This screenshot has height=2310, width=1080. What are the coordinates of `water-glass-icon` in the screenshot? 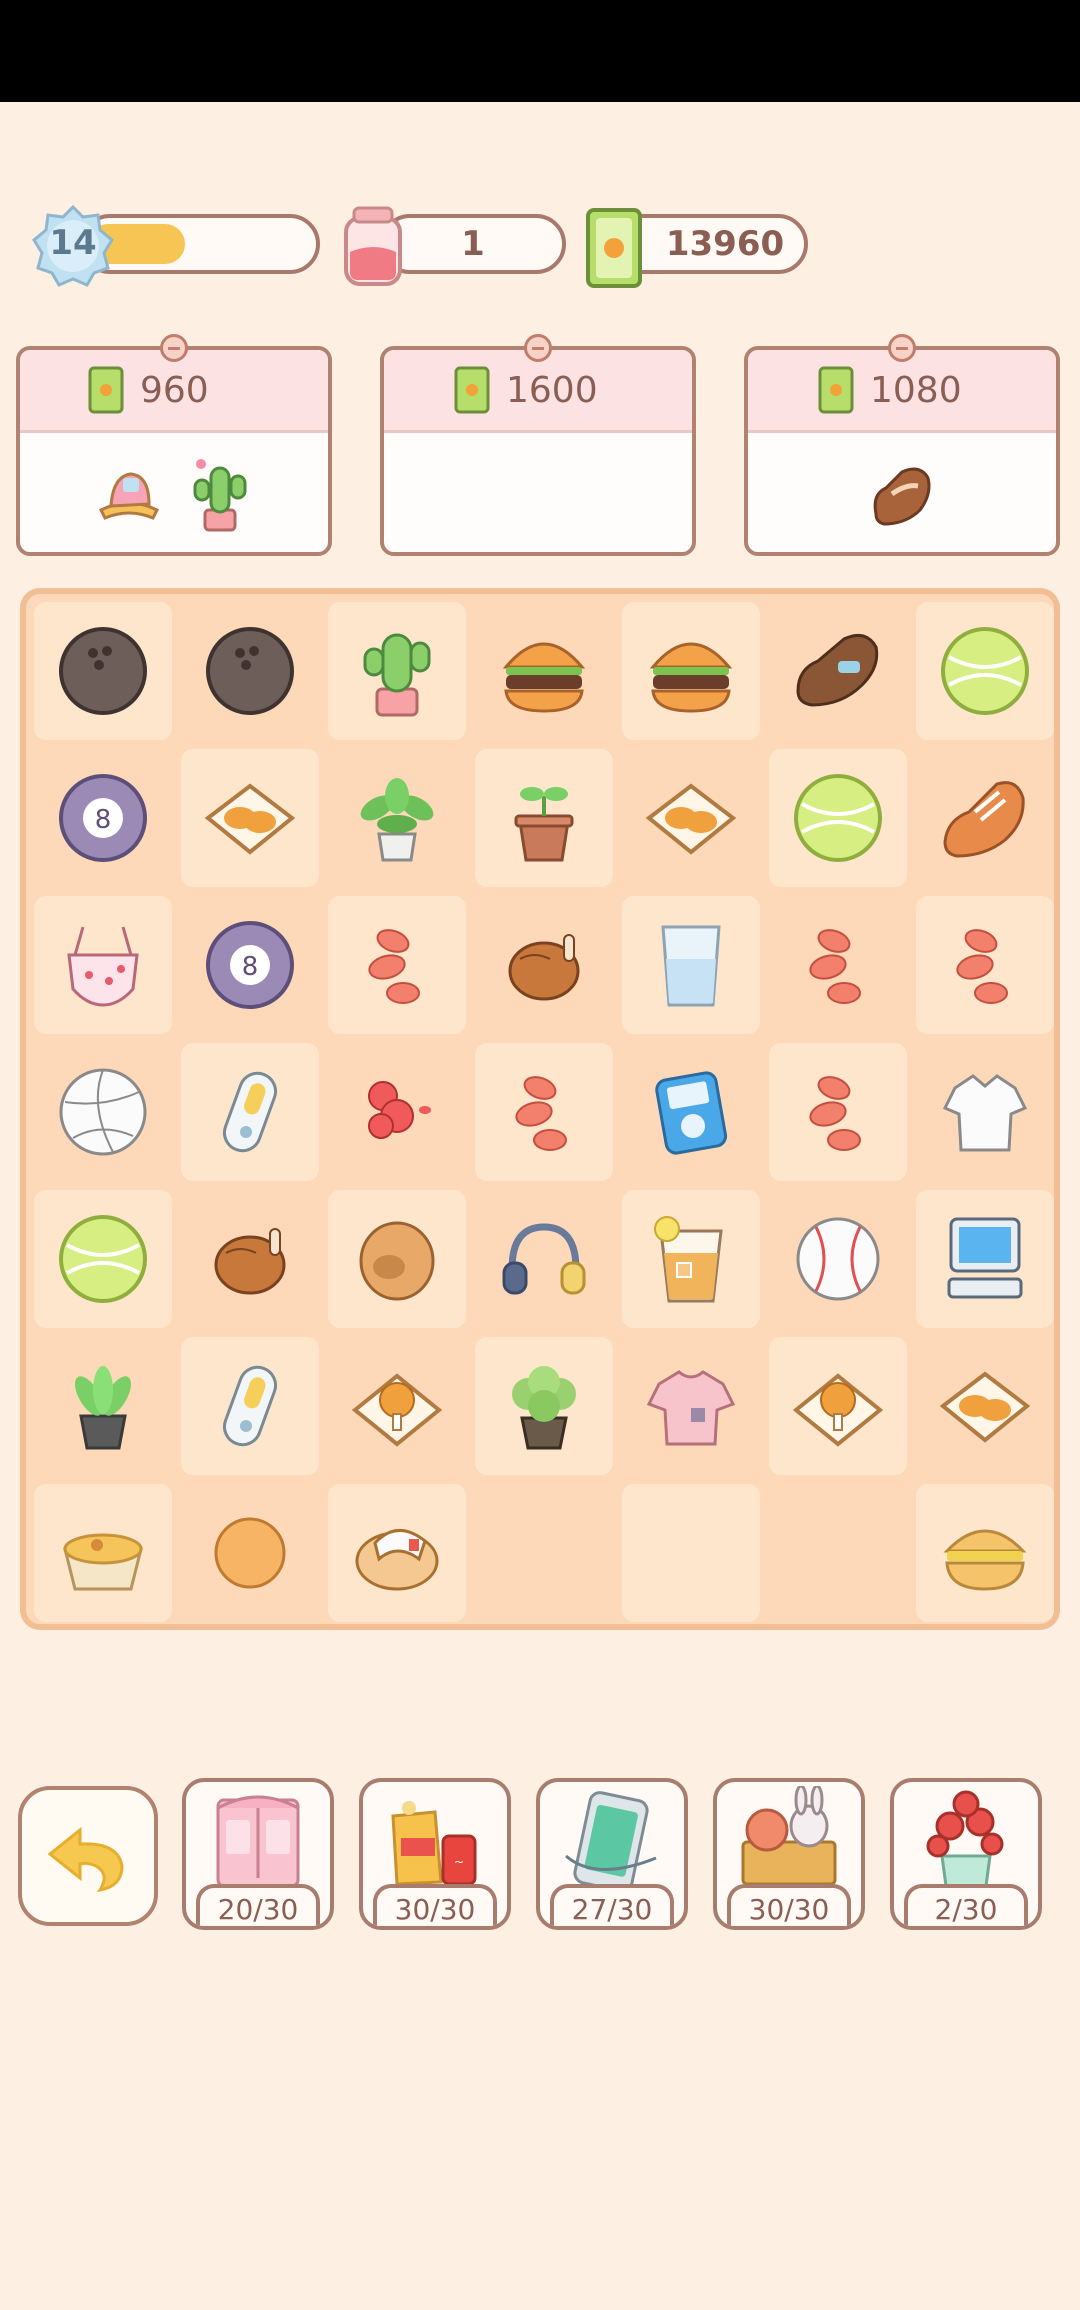 It's located at (691, 965).